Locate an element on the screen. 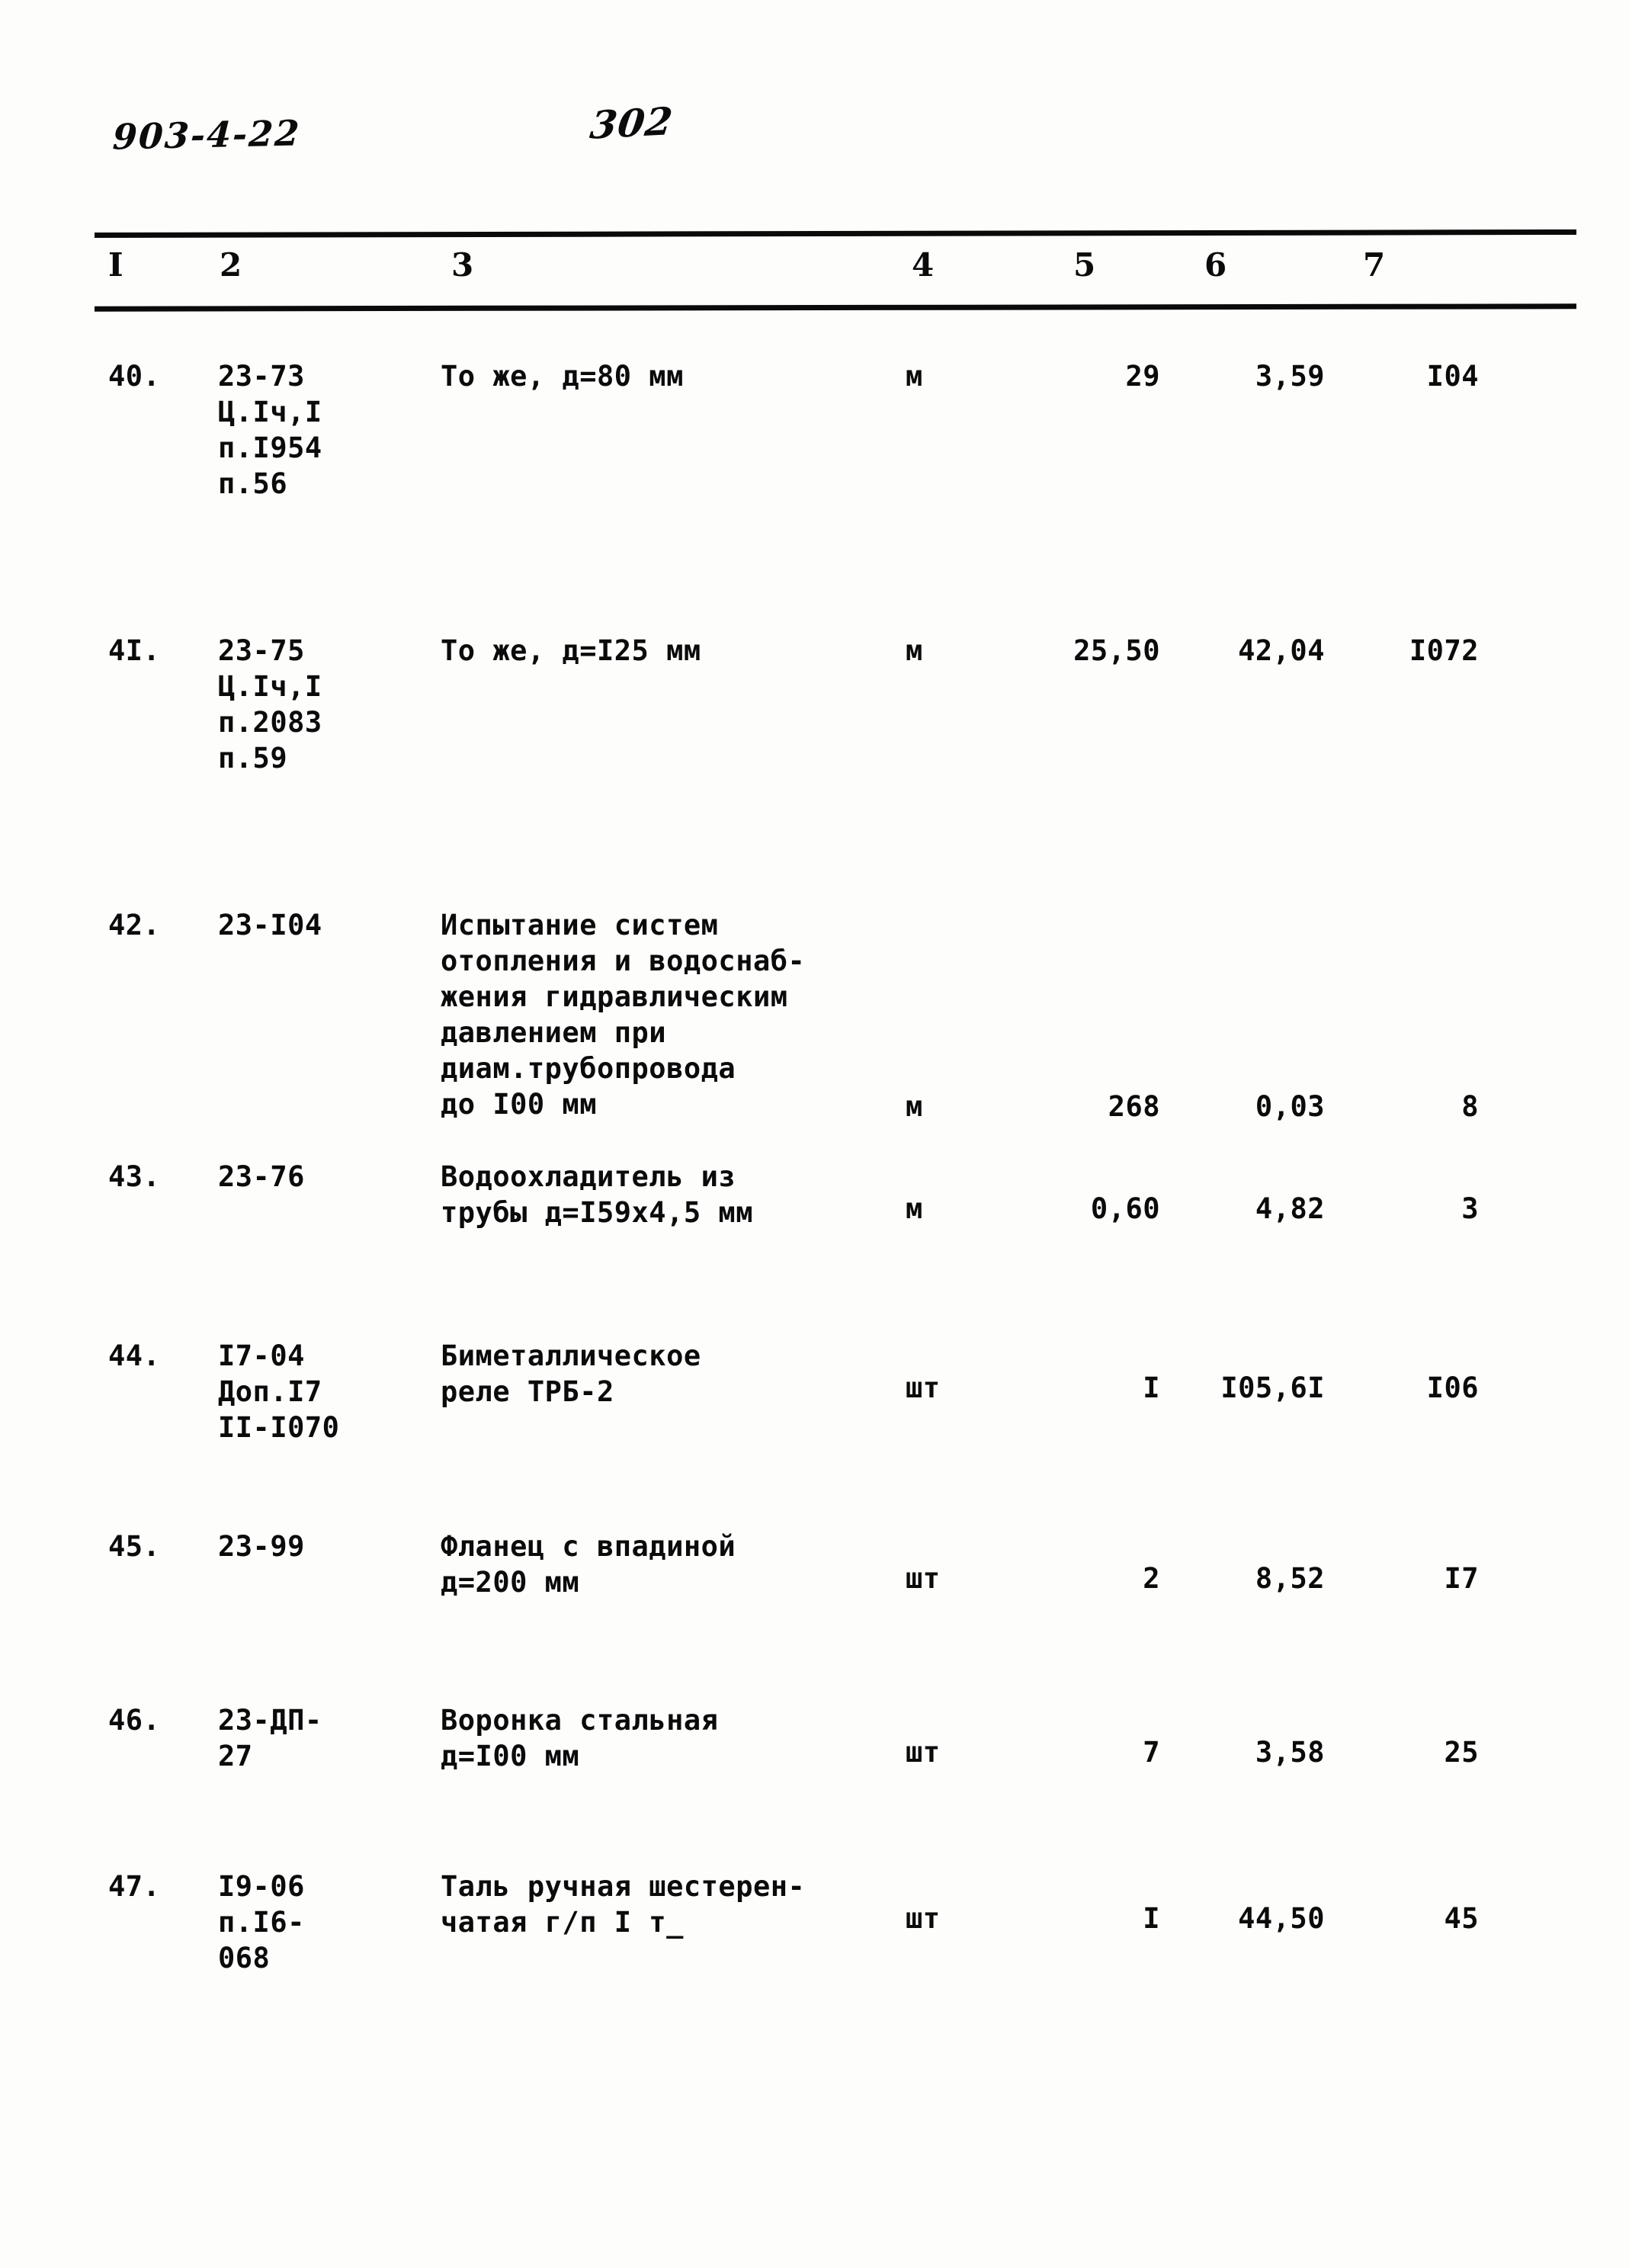 The height and width of the screenshot is (2268, 1629). row-unit-price: 8,52 is located at coordinates (1290, 1579).